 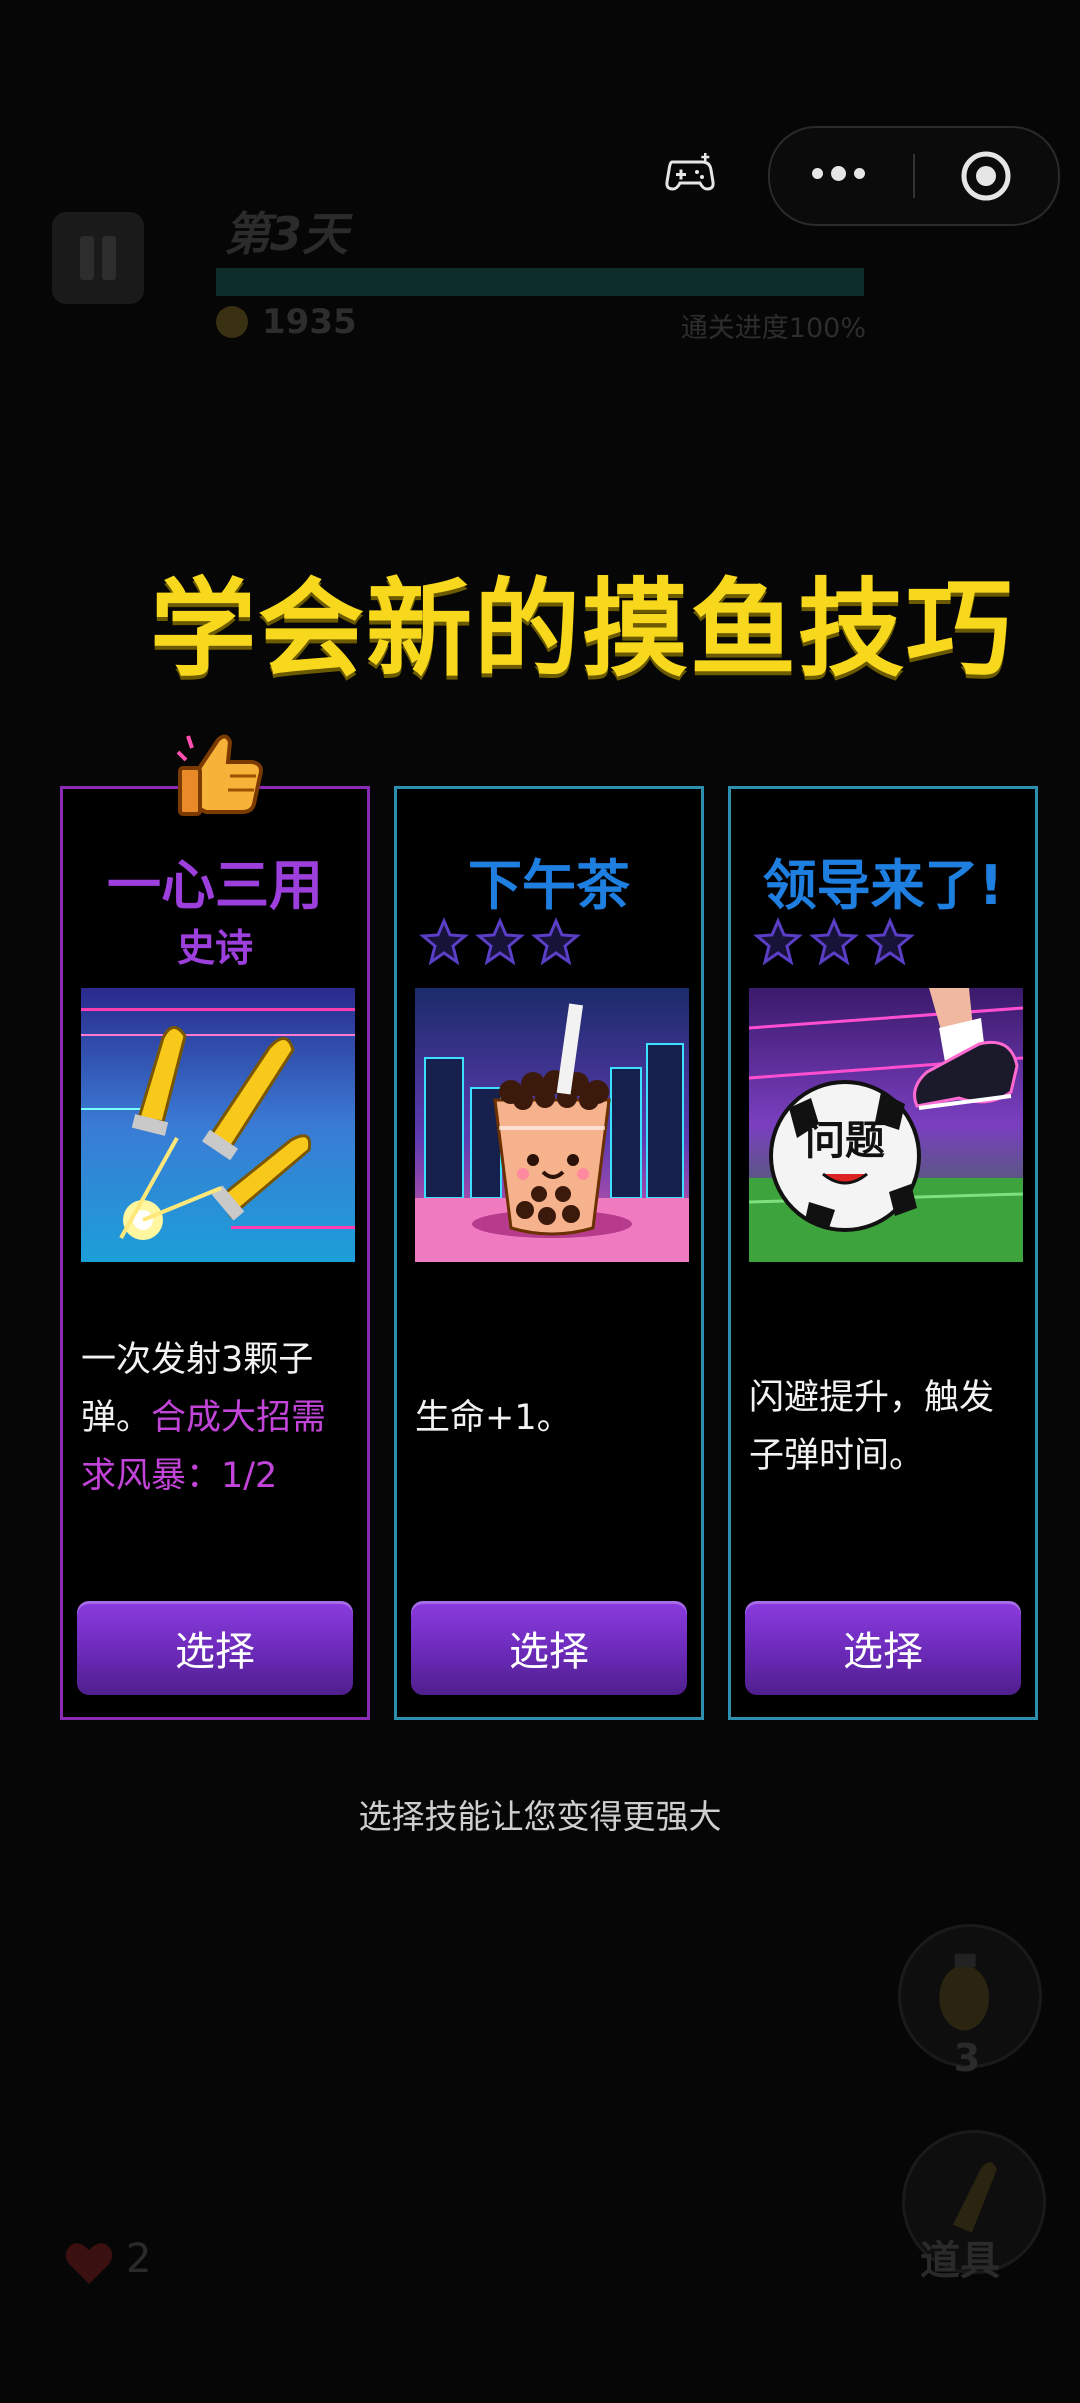 What do you see at coordinates (872, 1427) in the screenshot?
I see `skill-description: 闪避提升，触发子弹时间。` at bounding box center [872, 1427].